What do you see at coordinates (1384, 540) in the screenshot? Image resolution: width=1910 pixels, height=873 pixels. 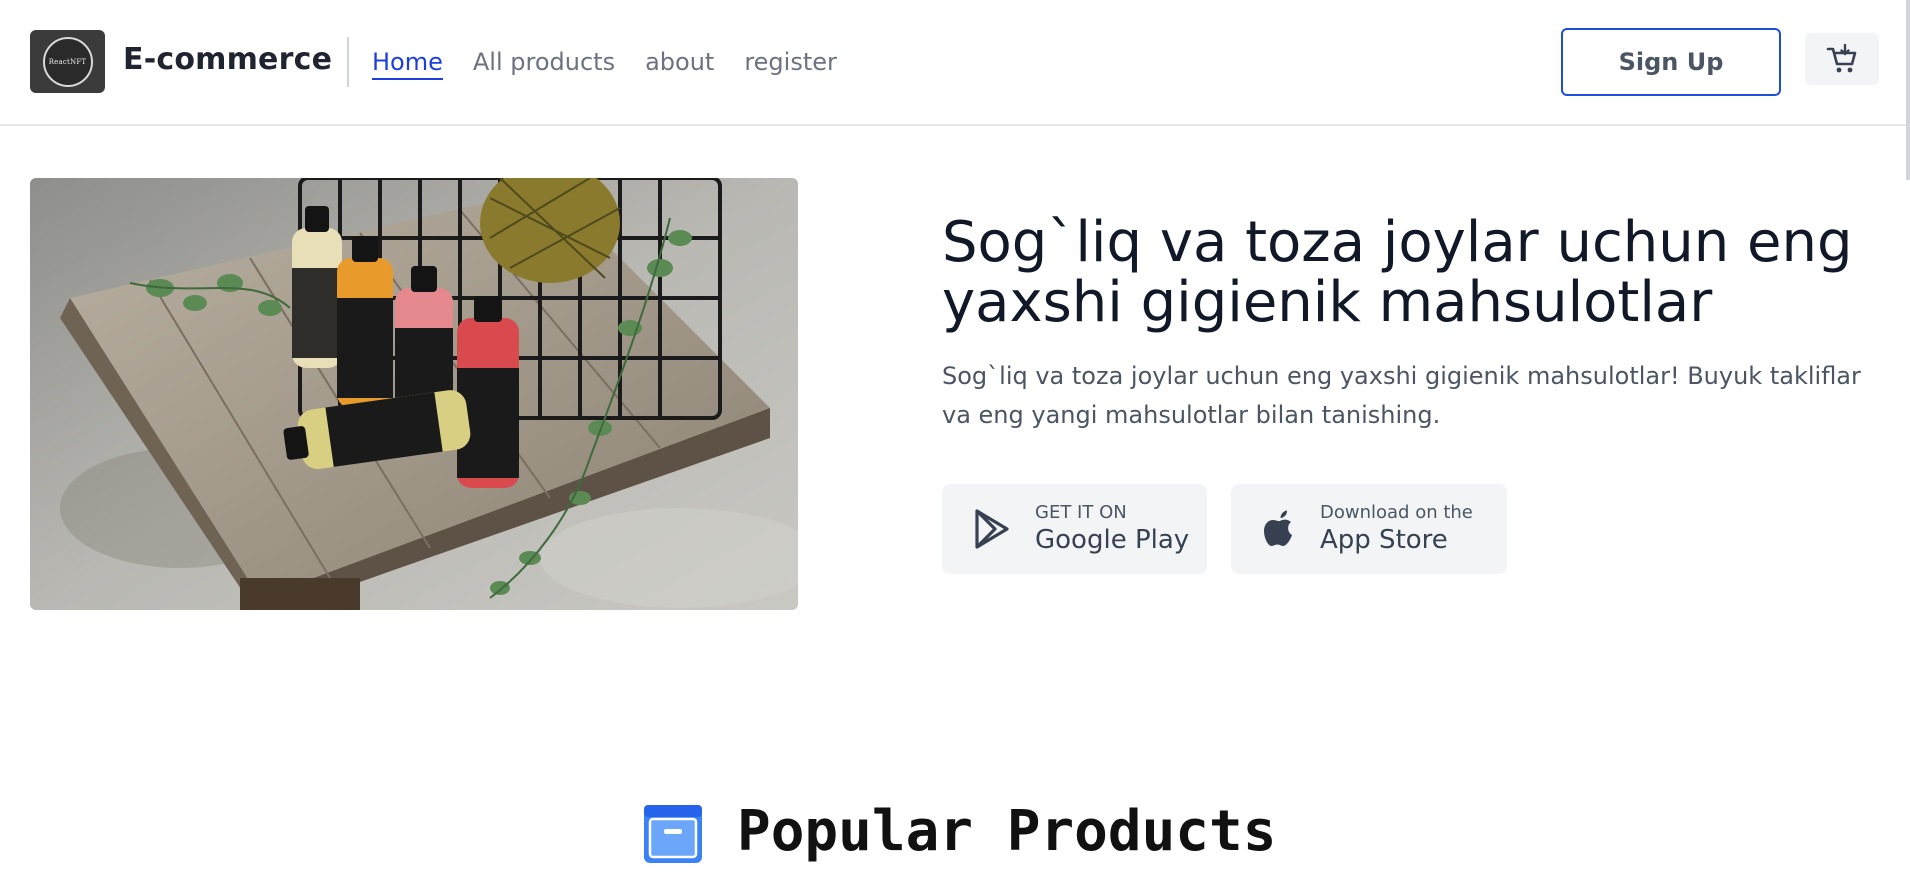 I see `app-store-big-label: App Store` at bounding box center [1384, 540].